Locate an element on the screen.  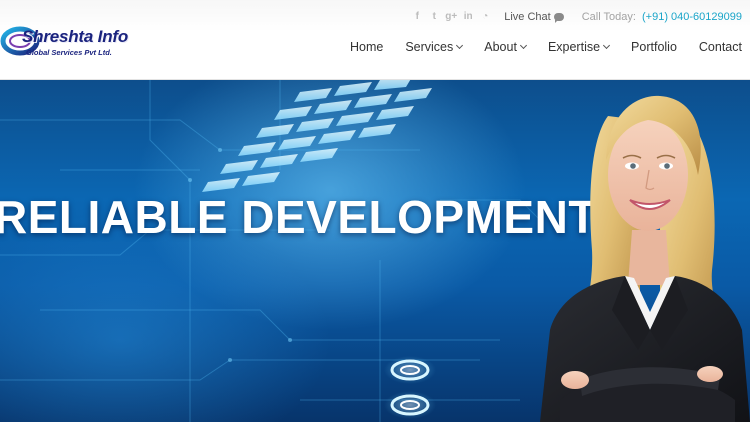
google-plus-icon: g+ is located at coordinates (451, 17).